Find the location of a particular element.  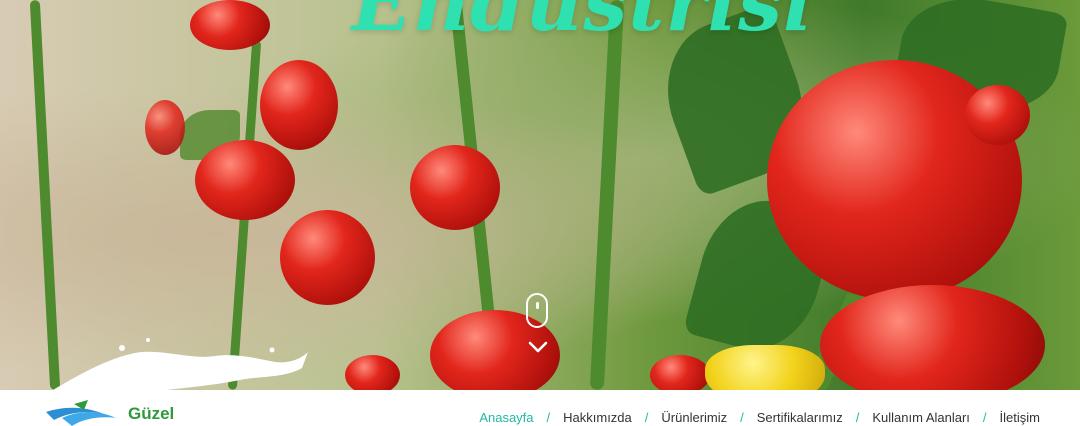

chevron-down-icon is located at coordinates (538, 347).